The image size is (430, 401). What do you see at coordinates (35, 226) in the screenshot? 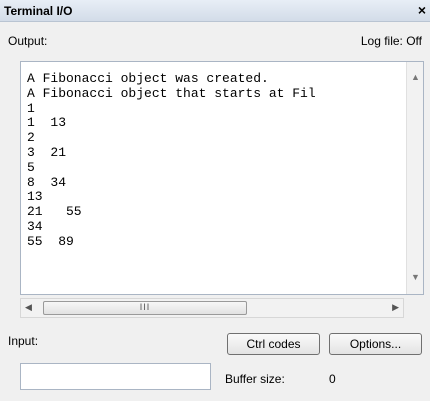
I see `output-line: 34` at bounding box center [35, 226].